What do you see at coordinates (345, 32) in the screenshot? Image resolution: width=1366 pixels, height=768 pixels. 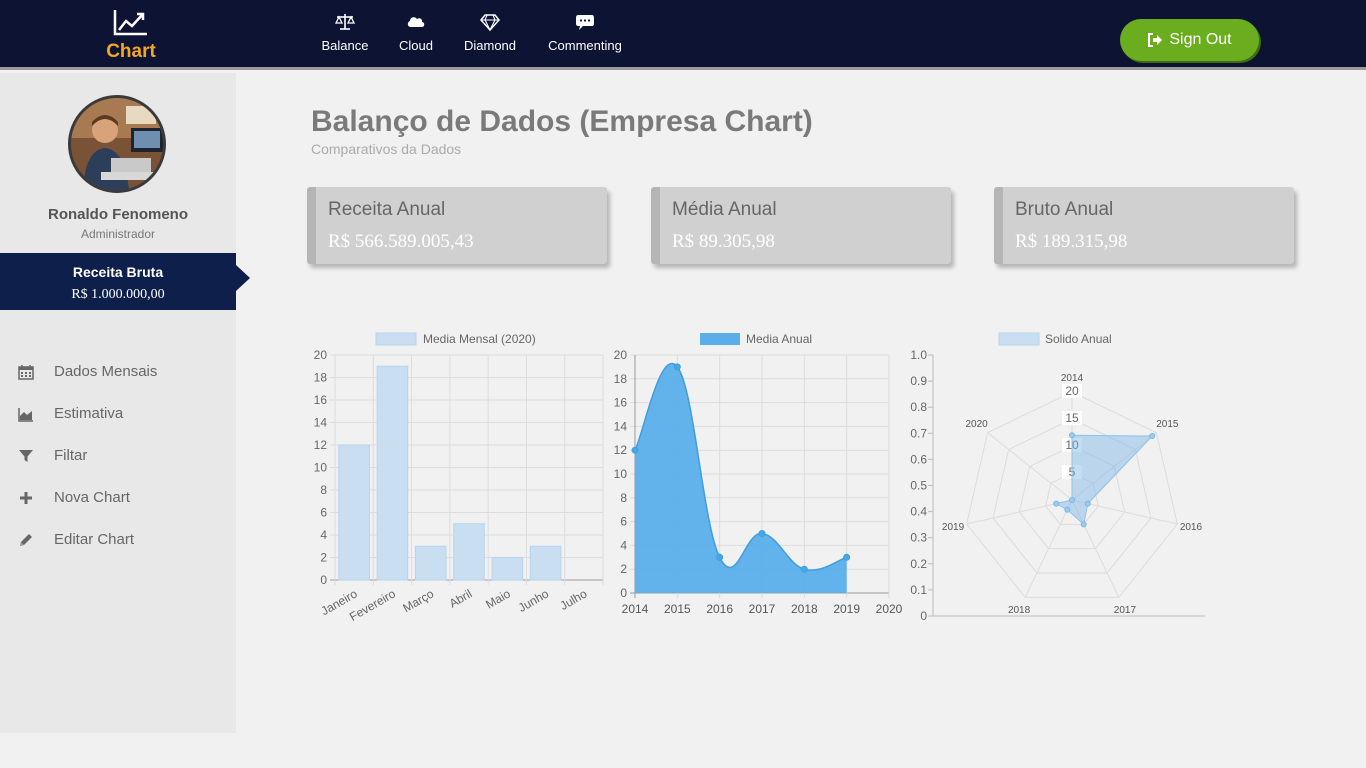 I see `nav-balance: Balance` at bounding box center [345, 32].